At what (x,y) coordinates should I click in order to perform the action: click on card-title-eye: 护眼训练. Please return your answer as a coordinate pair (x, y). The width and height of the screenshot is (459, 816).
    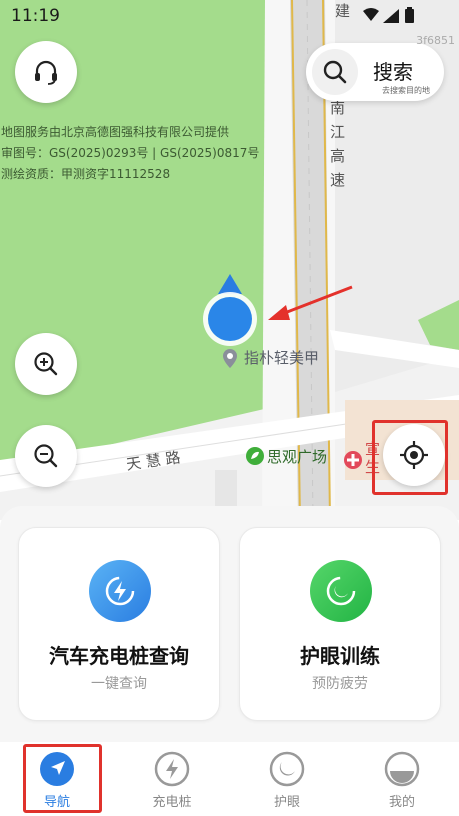
    Looking at the image, I should click on (340, 656).